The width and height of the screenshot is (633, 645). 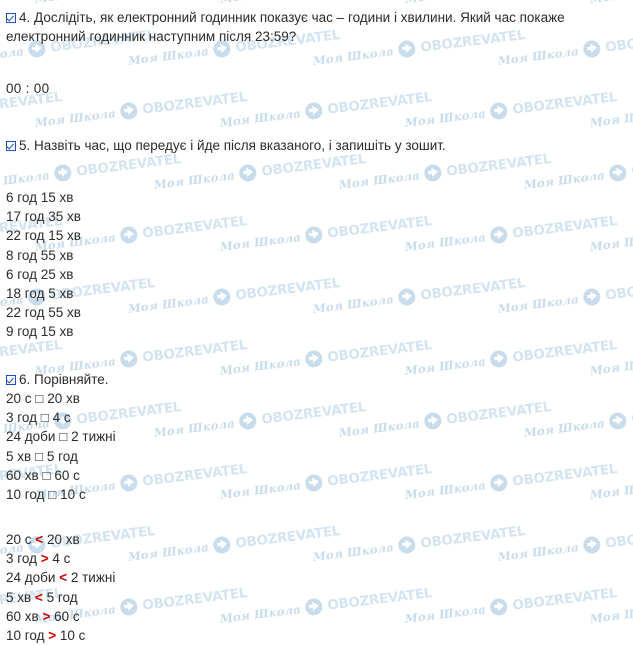 I want to click on comparison-right: 5 год, so click(x=62, y=456).